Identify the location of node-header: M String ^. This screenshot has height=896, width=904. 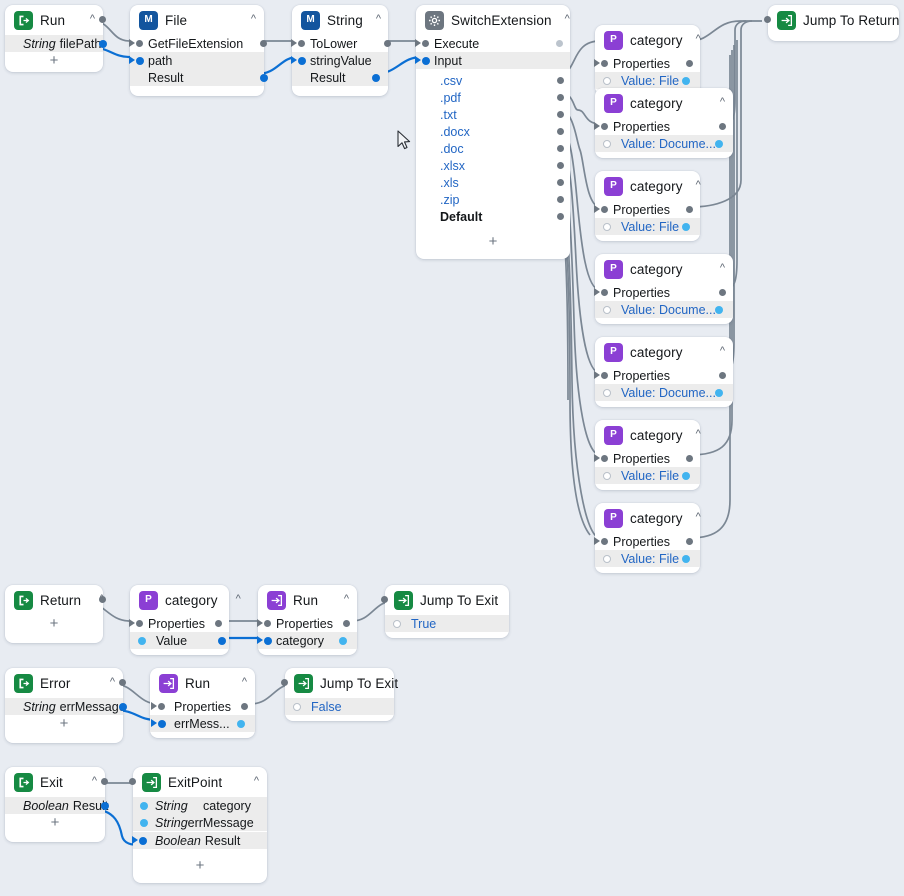
(340, 20).